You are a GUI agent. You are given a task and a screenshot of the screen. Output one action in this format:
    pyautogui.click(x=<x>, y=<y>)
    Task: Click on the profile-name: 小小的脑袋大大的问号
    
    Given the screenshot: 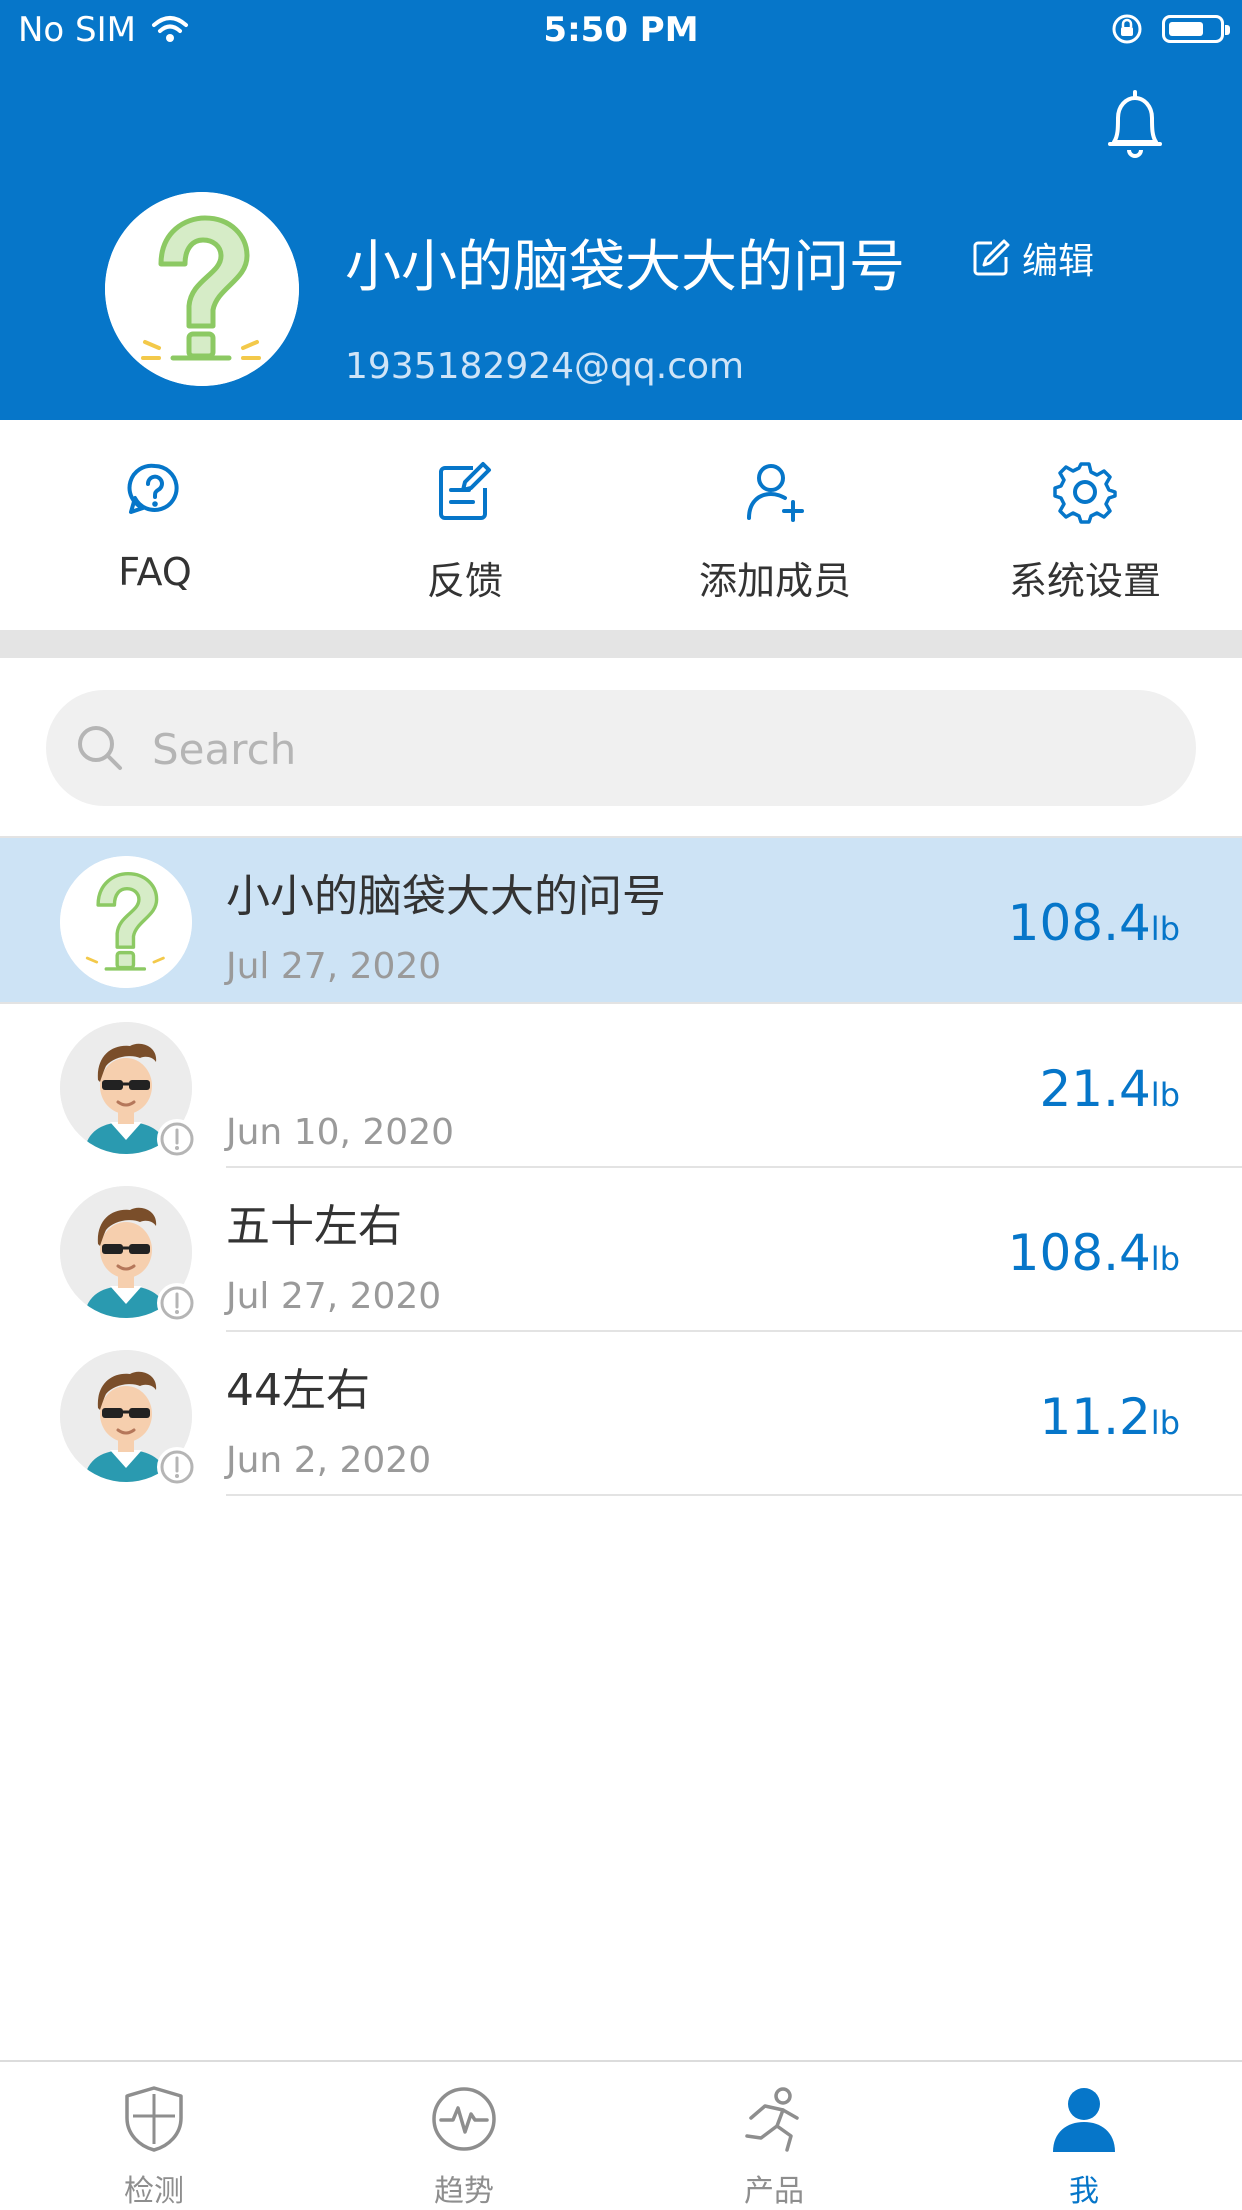 What is the action you would take?
    pyautogui.click(x=625, y=267)
    